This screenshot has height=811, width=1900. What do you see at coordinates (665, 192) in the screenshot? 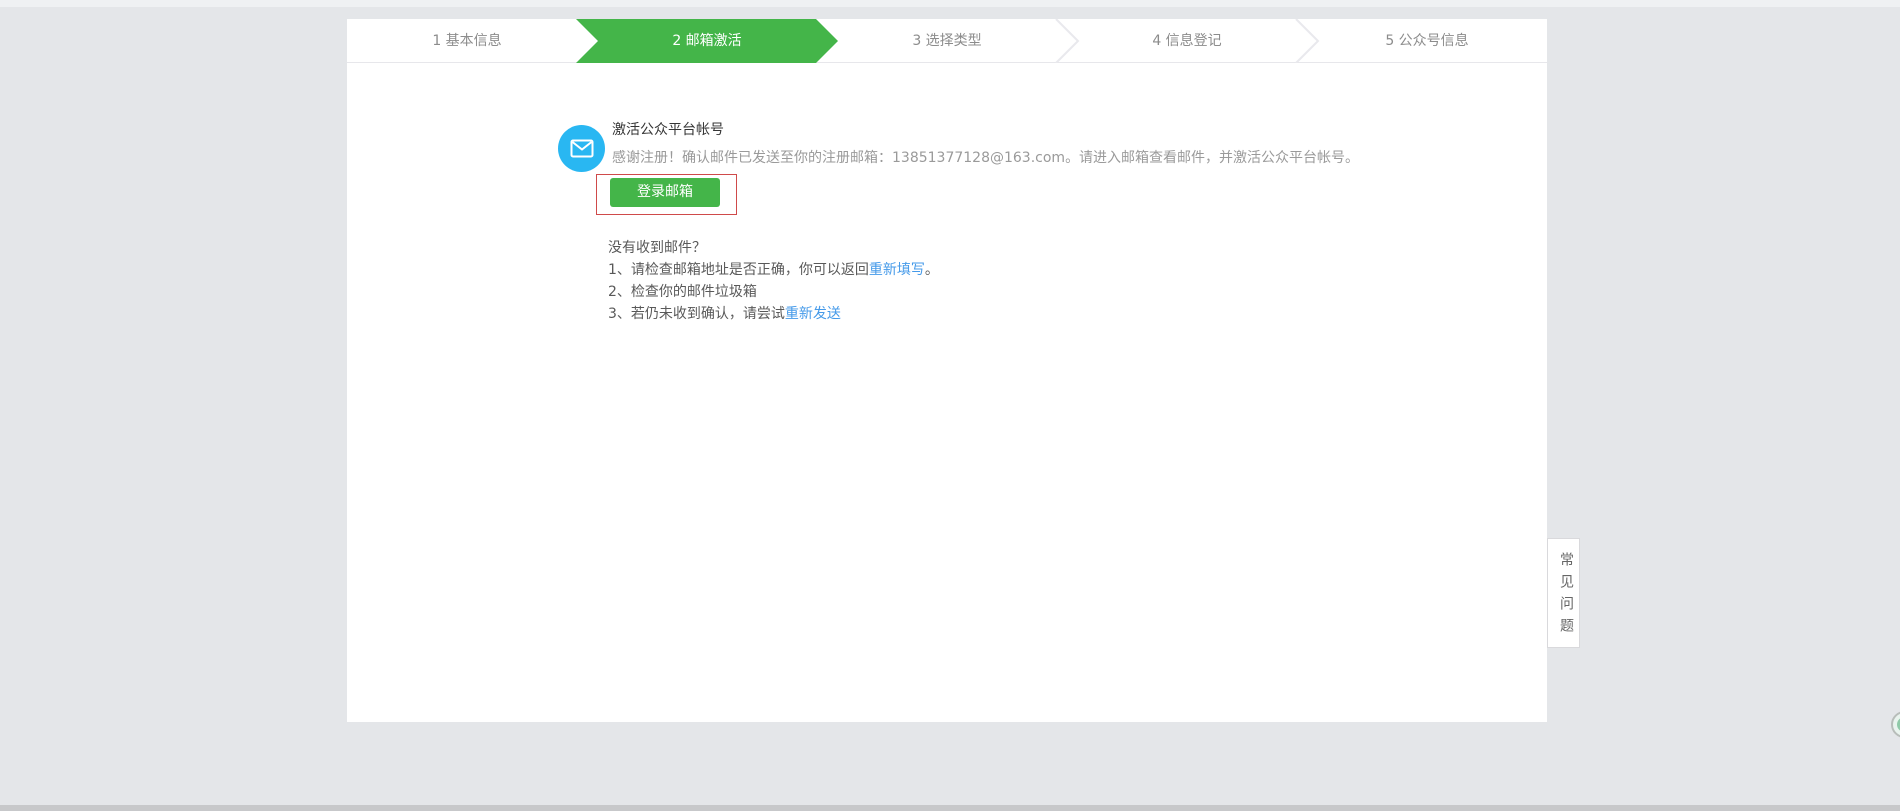
I see `login-mailbox-button: 登录邮箱` at bounding box center [665, 192].